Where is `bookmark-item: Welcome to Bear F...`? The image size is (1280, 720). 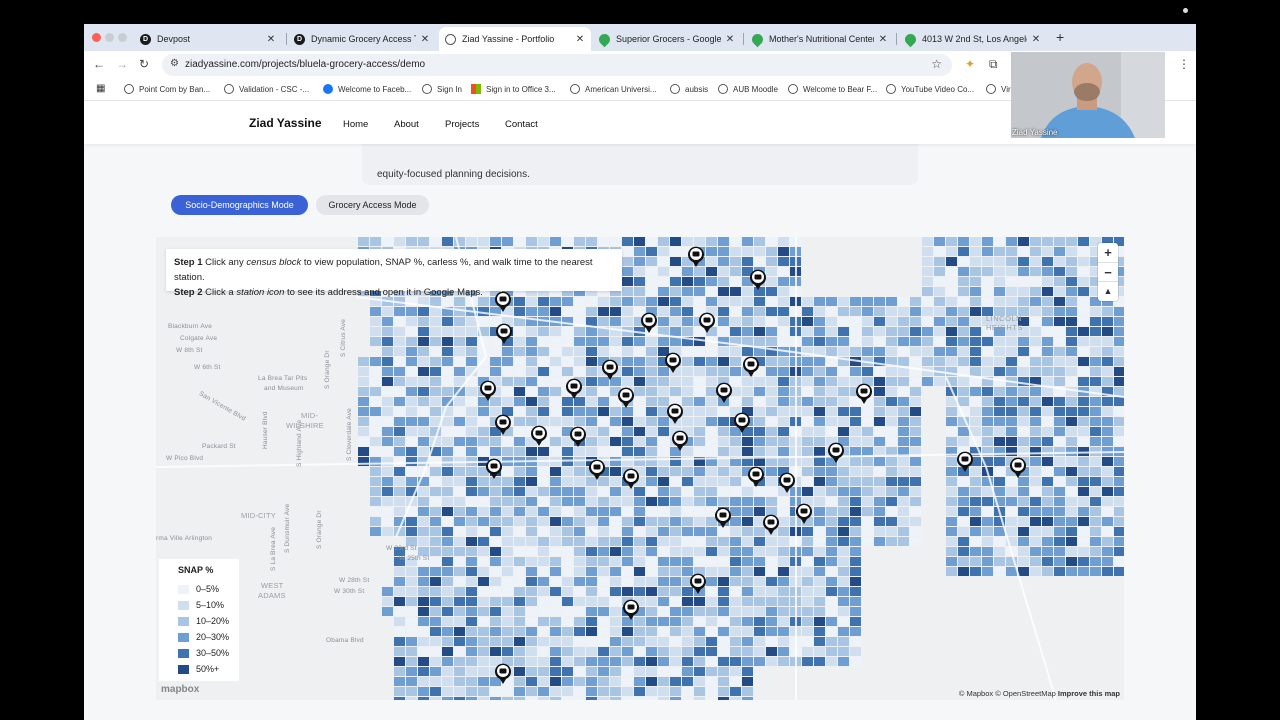 bookmark-item: Welcome to Bear F... is located at coordinates (832, 89).